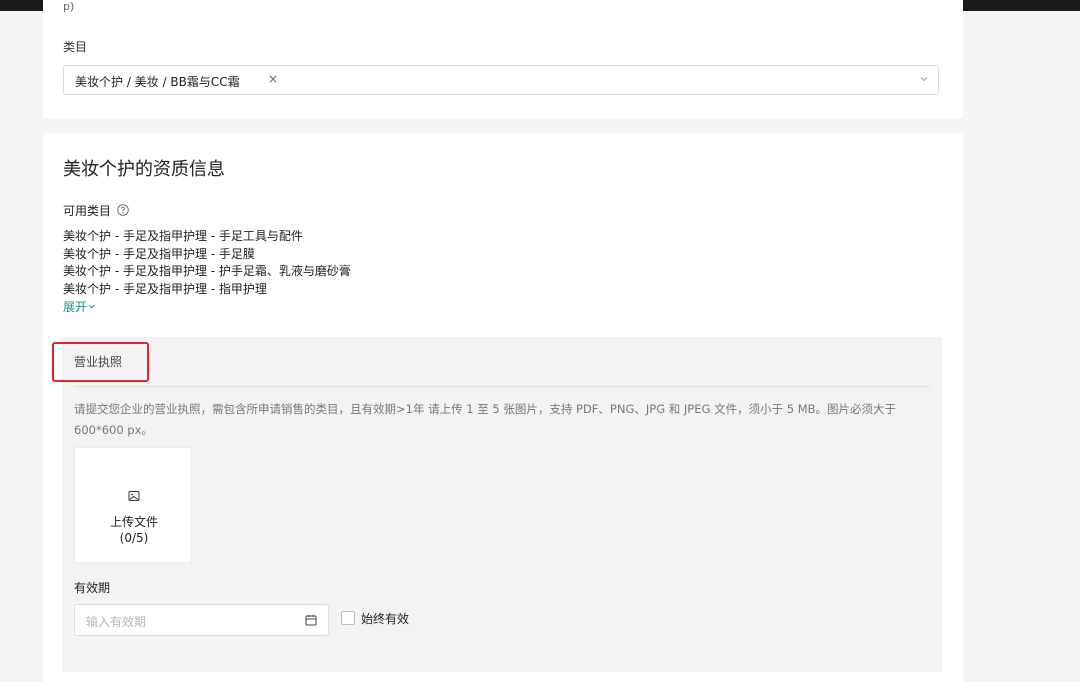  Describe the element at coordinates (100, 362) in the screenshot. I see `highlight-box` at that location.